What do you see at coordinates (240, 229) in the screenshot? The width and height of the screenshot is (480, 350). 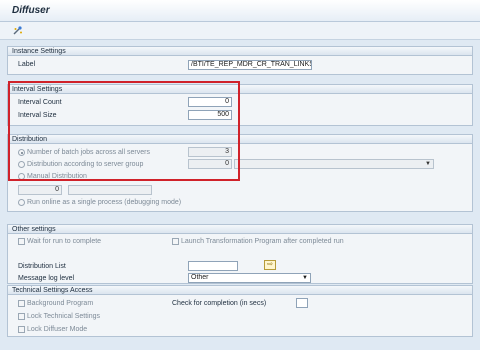 I see `other-settings-header: Other settings` at bounding box center [240, 229].